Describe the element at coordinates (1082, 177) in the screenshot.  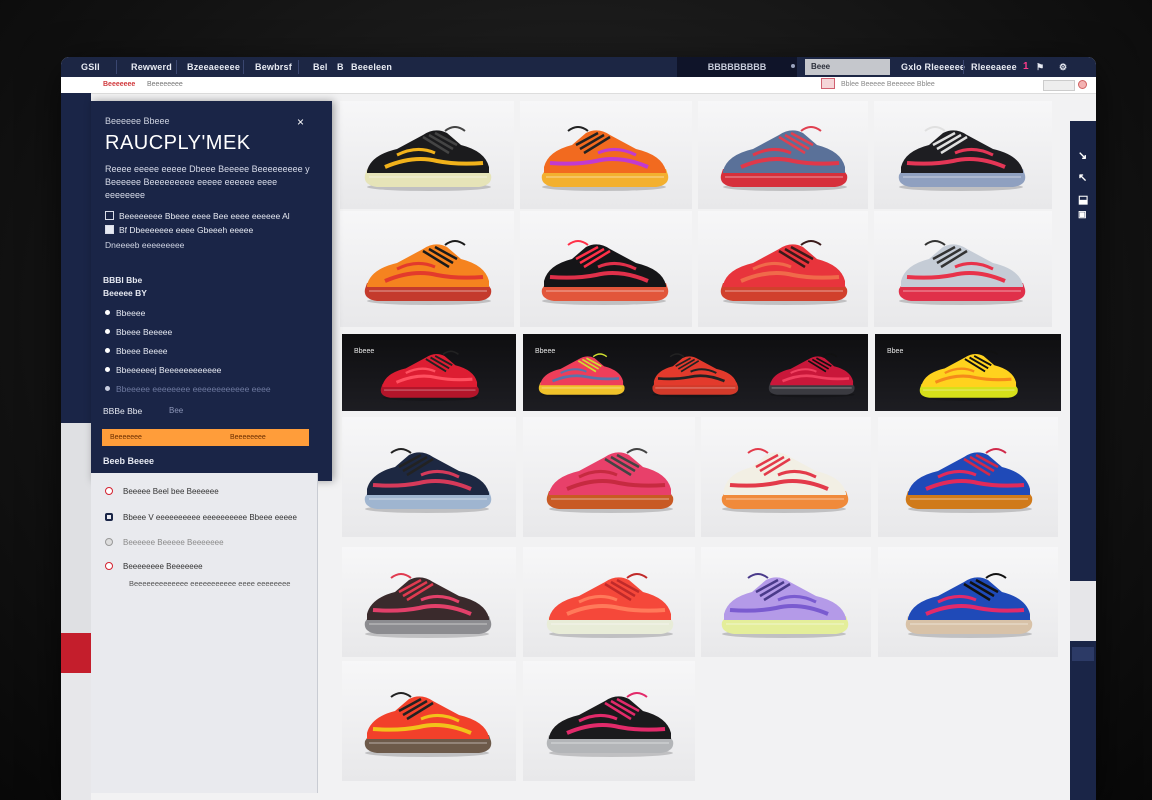
I see `arrow-icon: ↖` at that location.